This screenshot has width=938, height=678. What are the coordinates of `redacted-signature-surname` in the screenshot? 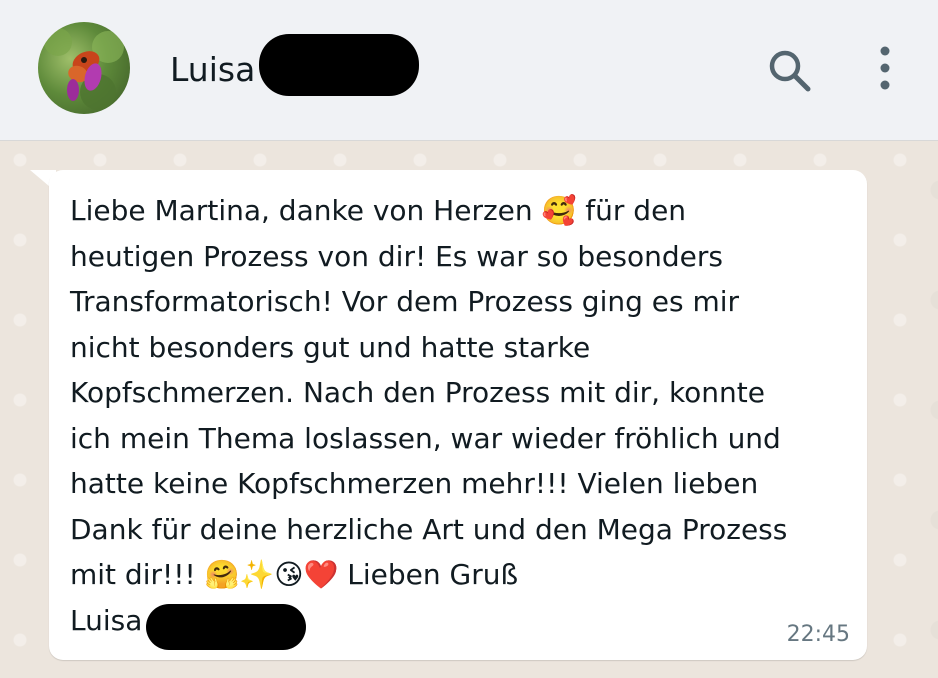 It's located at (226, 627).